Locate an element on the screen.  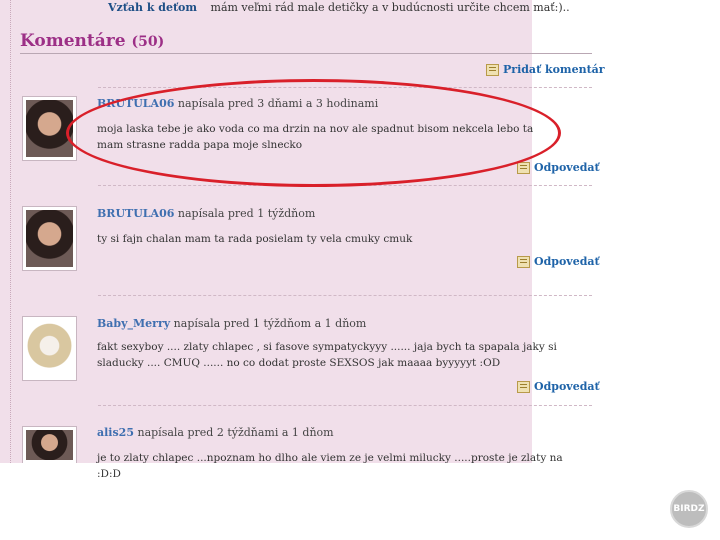
comment-meta: alis25 napísala pred 2 týždňami a 1 dňom is located at coordinates (215, 432).